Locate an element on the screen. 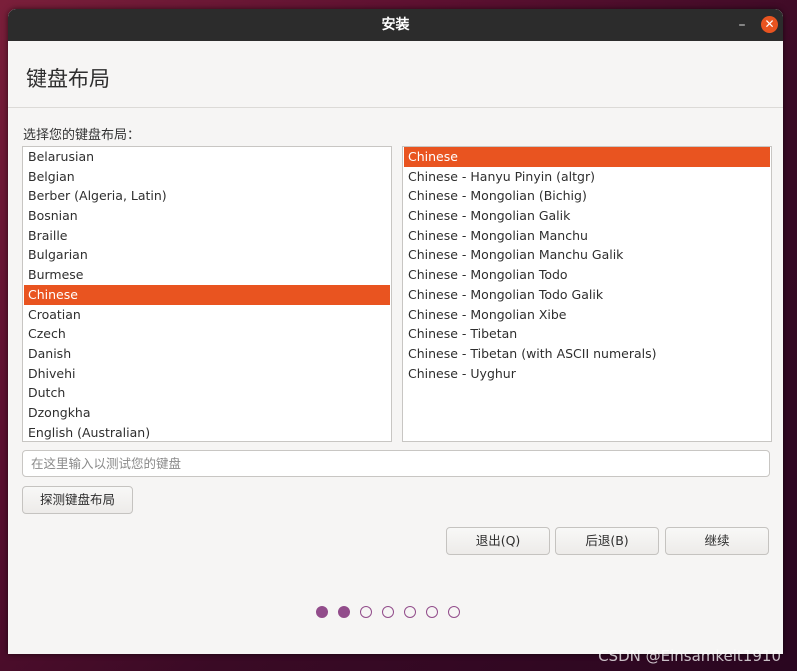 The height and width of the screenshot is (671, 797). layout-list-item: English (Australian) is located at coordinates (207, 432).